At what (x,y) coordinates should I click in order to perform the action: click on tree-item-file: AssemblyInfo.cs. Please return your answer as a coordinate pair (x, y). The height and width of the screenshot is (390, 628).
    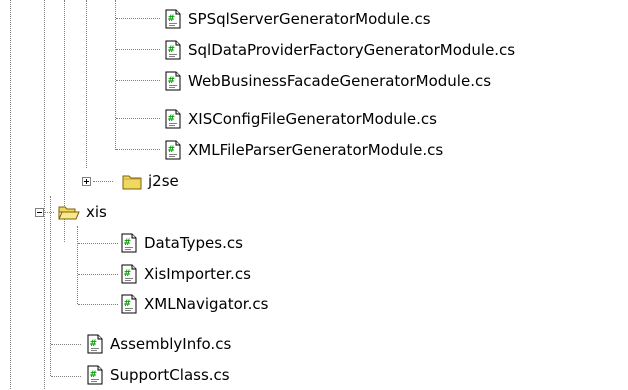
    Looking at the image, I should click on (158, 344).